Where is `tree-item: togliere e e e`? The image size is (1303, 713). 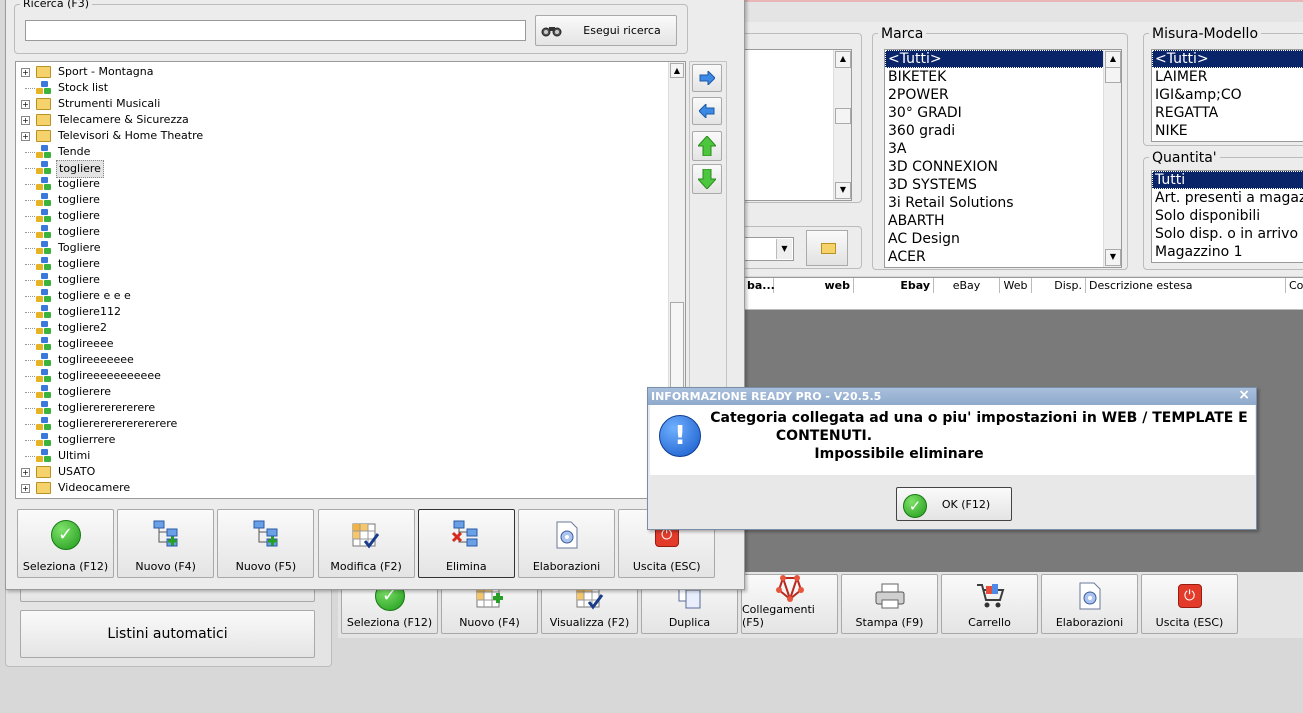 tree-item: togliere e e e is located at coordinates (336, 296).